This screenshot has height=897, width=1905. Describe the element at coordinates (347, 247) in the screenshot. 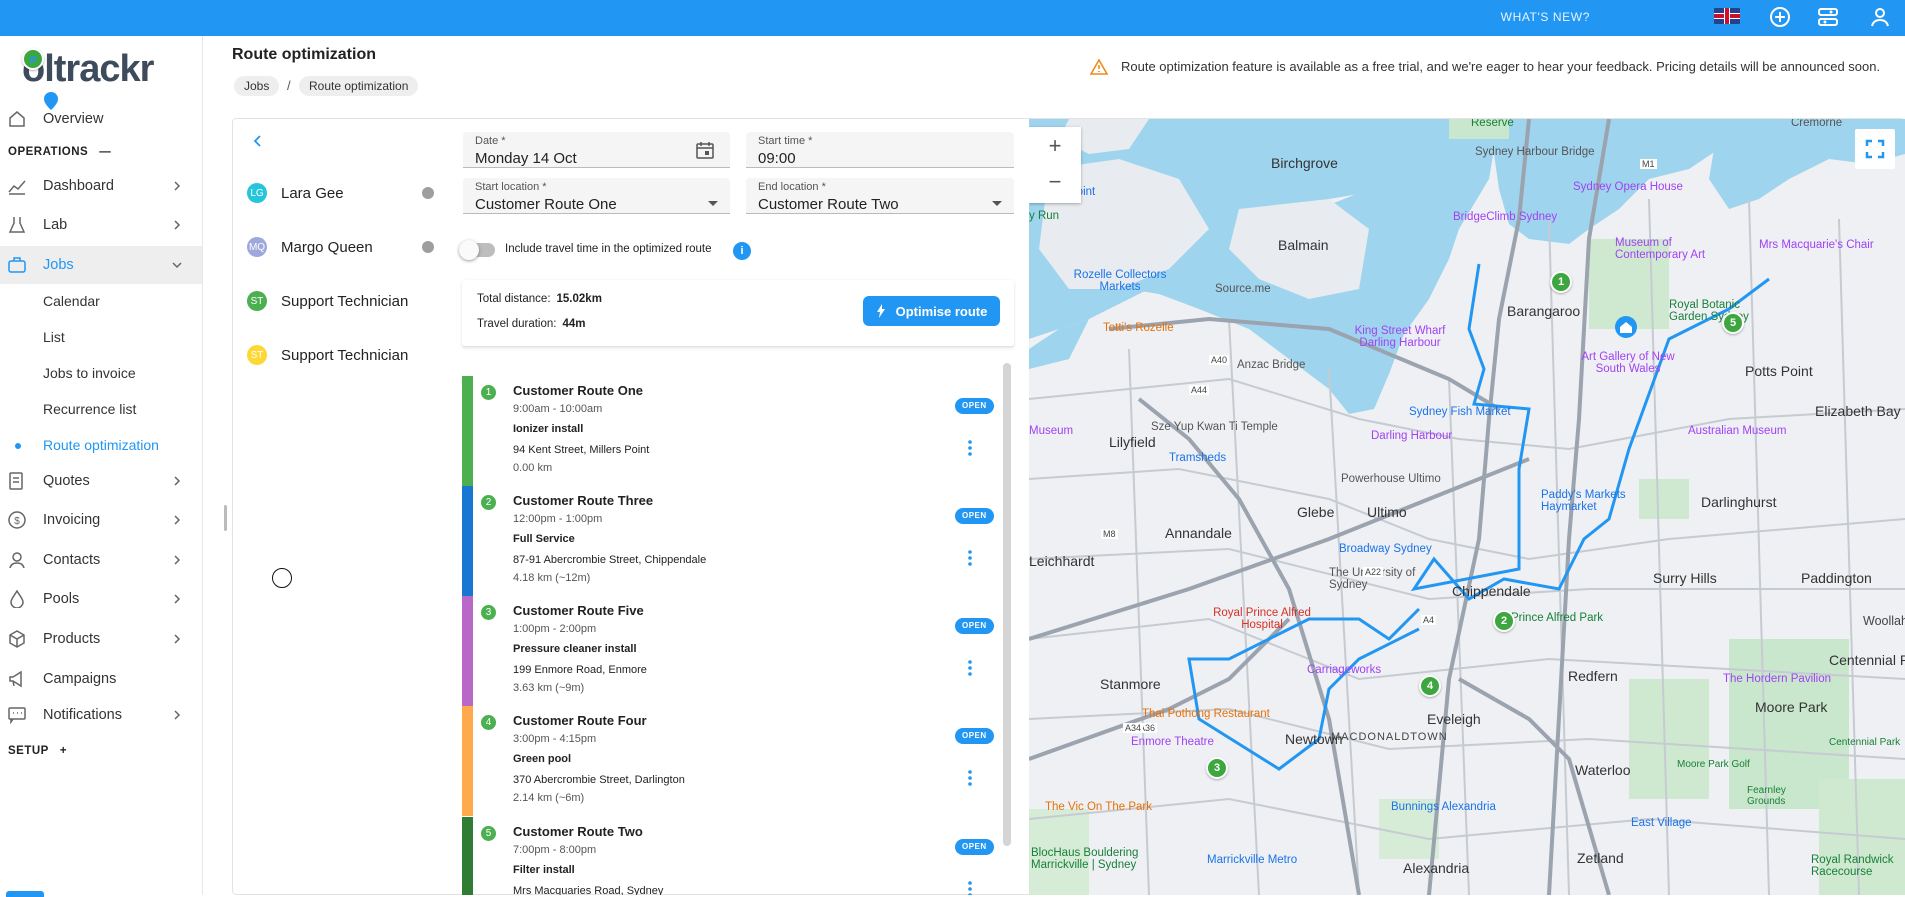

I see `technician-item: MQ Margo Queen` at that location.